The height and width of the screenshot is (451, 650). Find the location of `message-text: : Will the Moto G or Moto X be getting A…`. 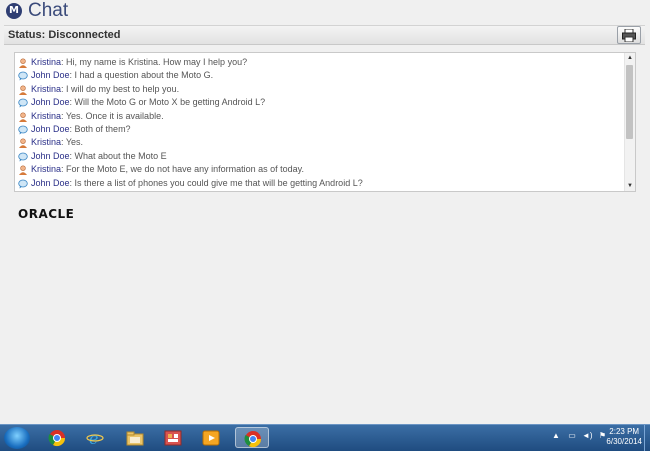

message-text: : Will the Moto G or Moto X be getting A… is located at coordinates (167, 102).